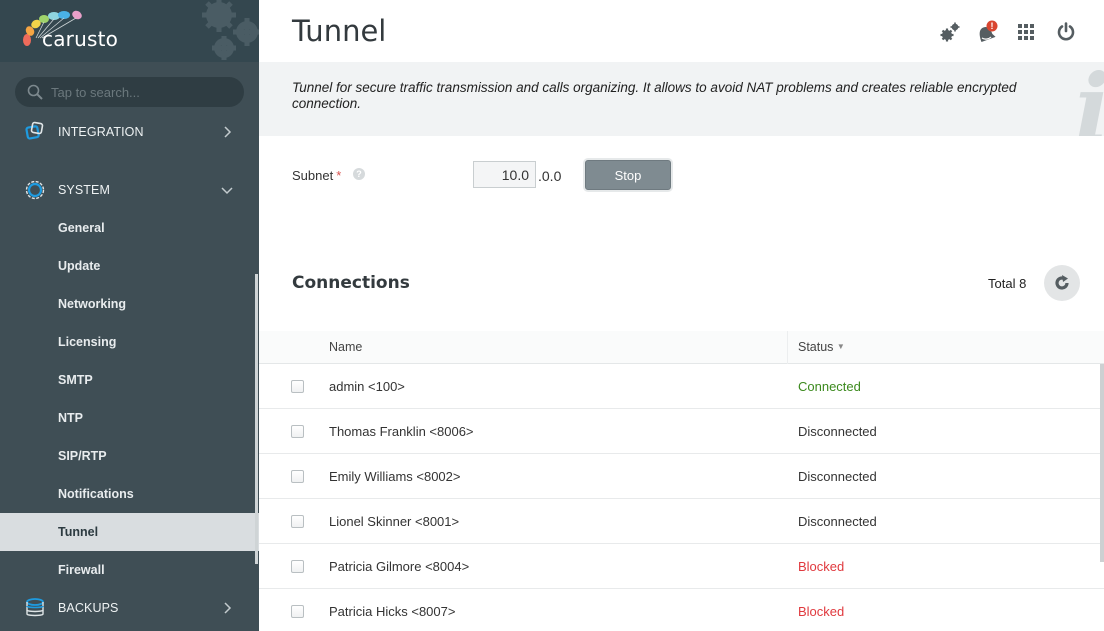 This screenshot has width=1104, height=631. I want to click on subnet-input, so click(504, 174).